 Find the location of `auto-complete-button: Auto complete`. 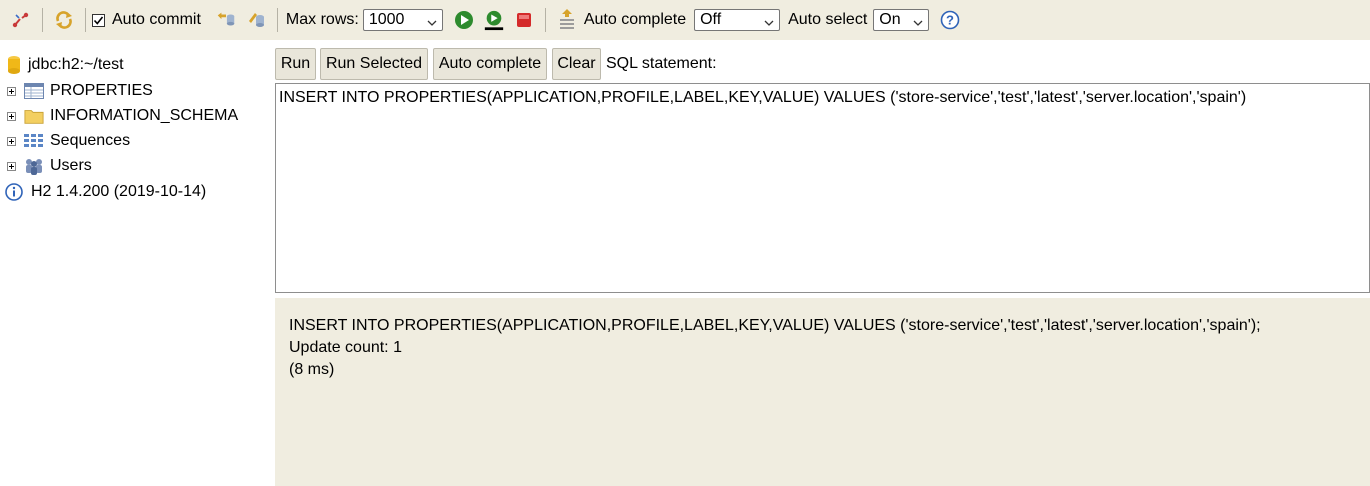

auto-complete-button: Auto complete is located at coordinates (490, 64).